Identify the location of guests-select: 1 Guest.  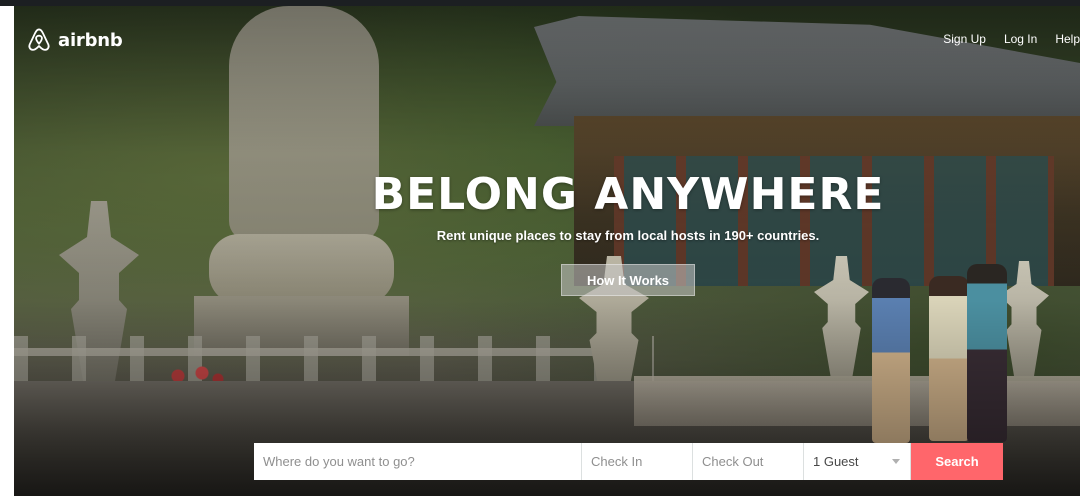
(857, 461).